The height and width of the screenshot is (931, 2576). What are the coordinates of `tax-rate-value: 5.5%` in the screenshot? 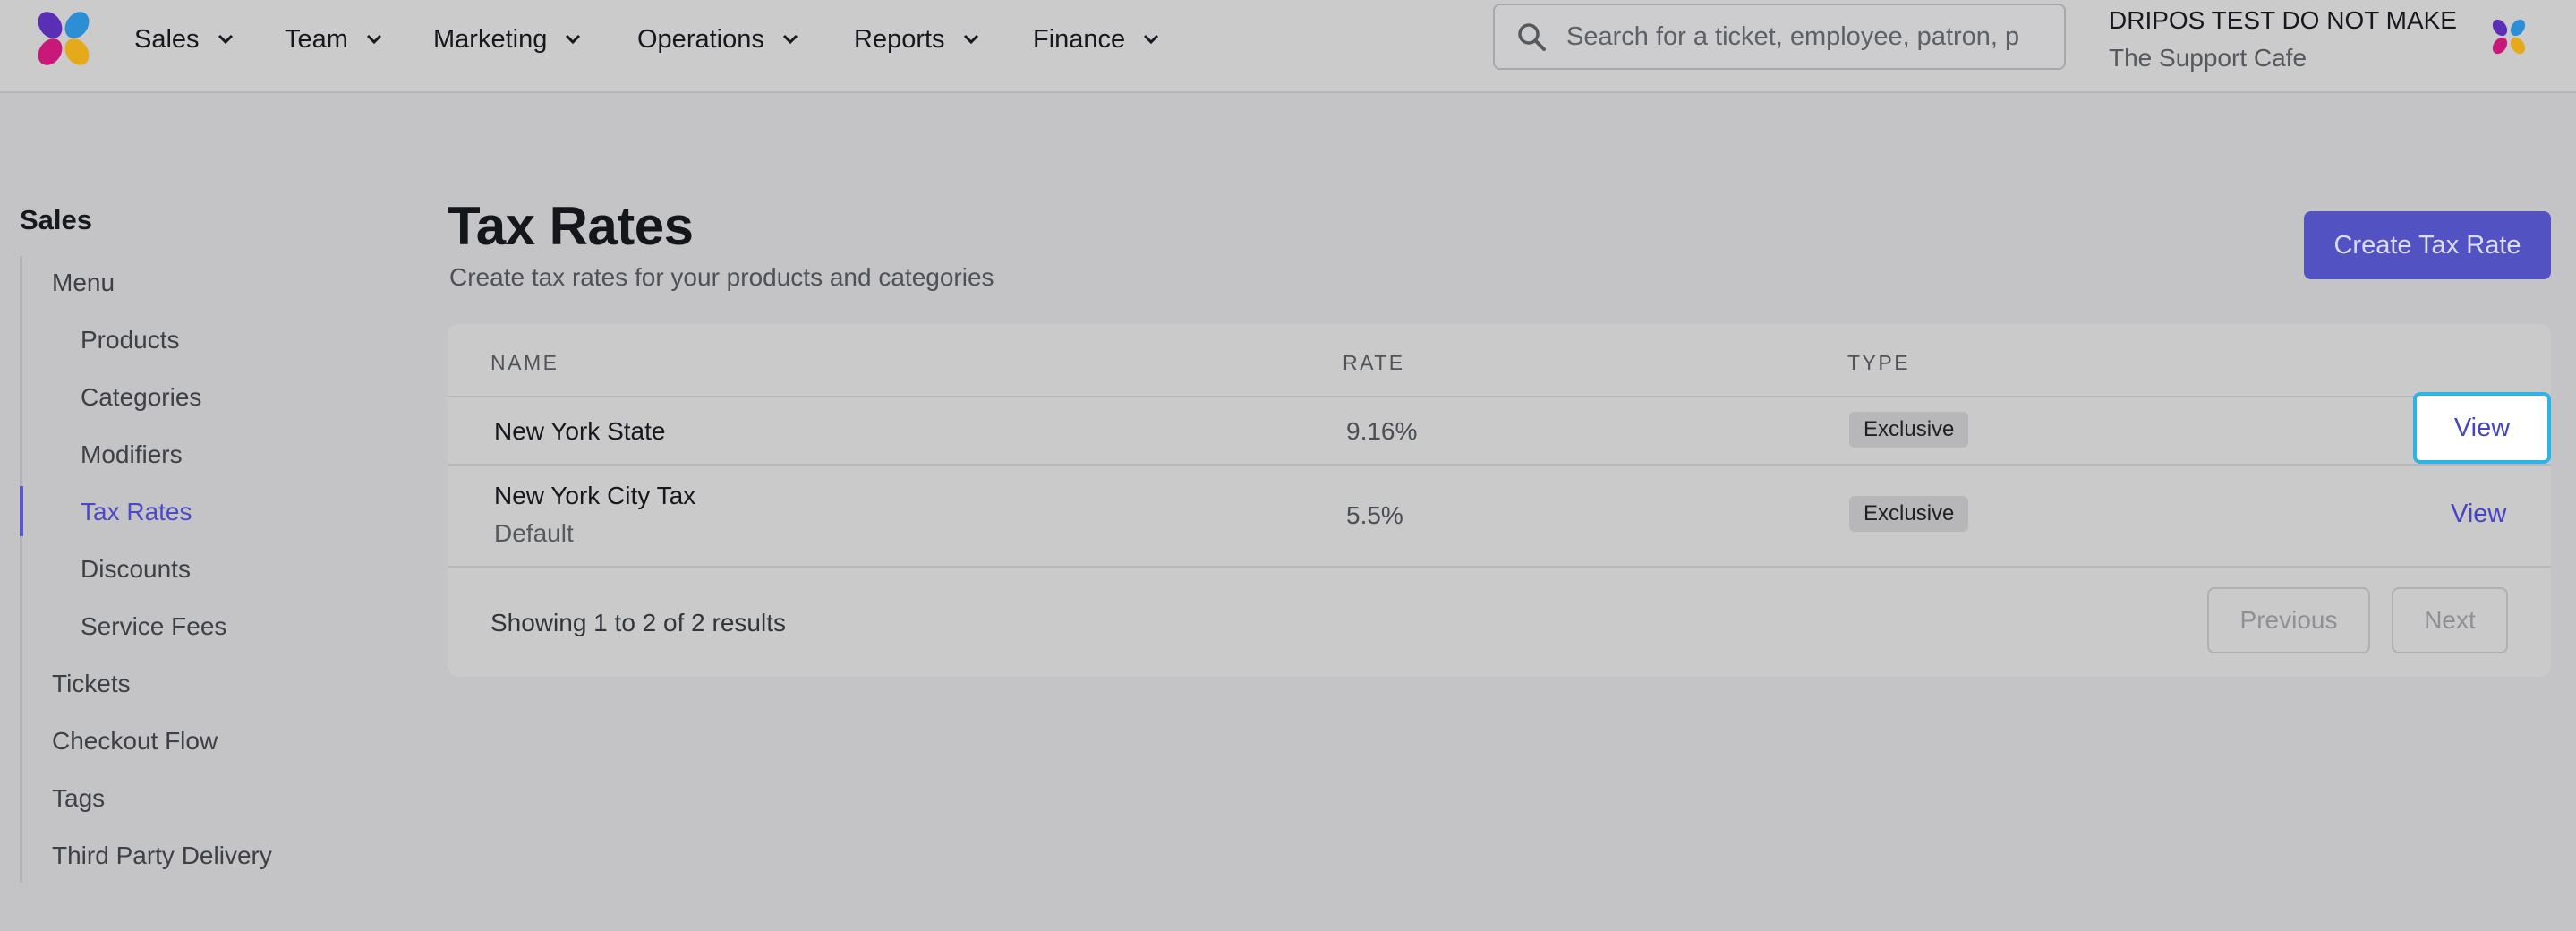 It's located at (1374, 515).